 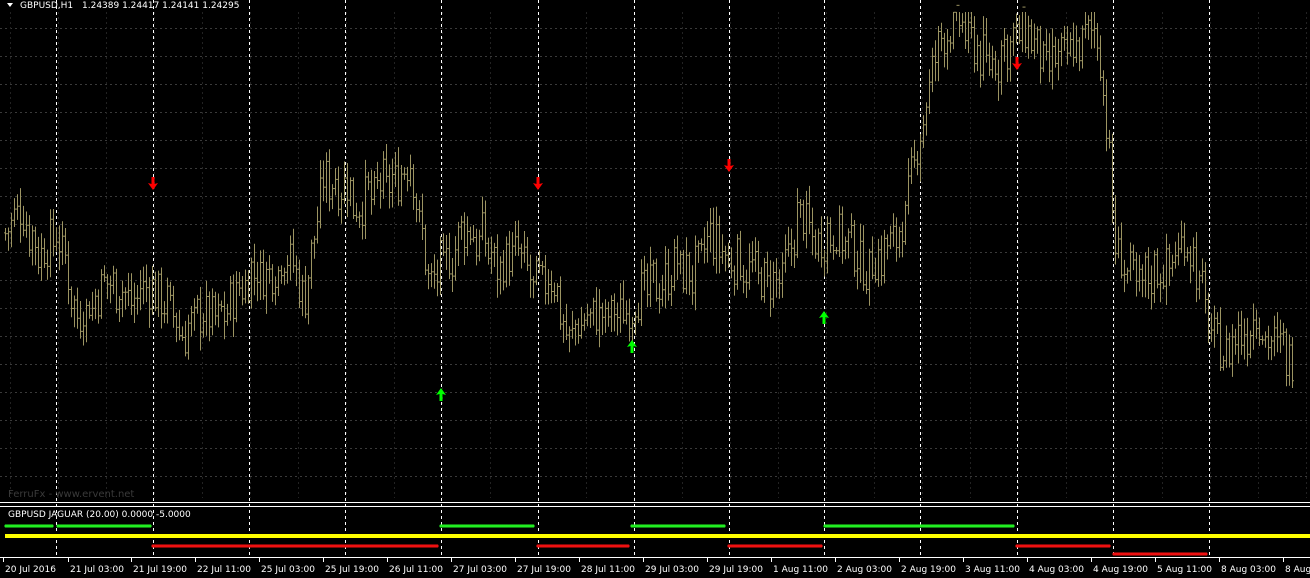 What do you see at coordinates (657, 536) in the screenshot?
I see `indicator-yellow-line` at bounding box center [657, 536].